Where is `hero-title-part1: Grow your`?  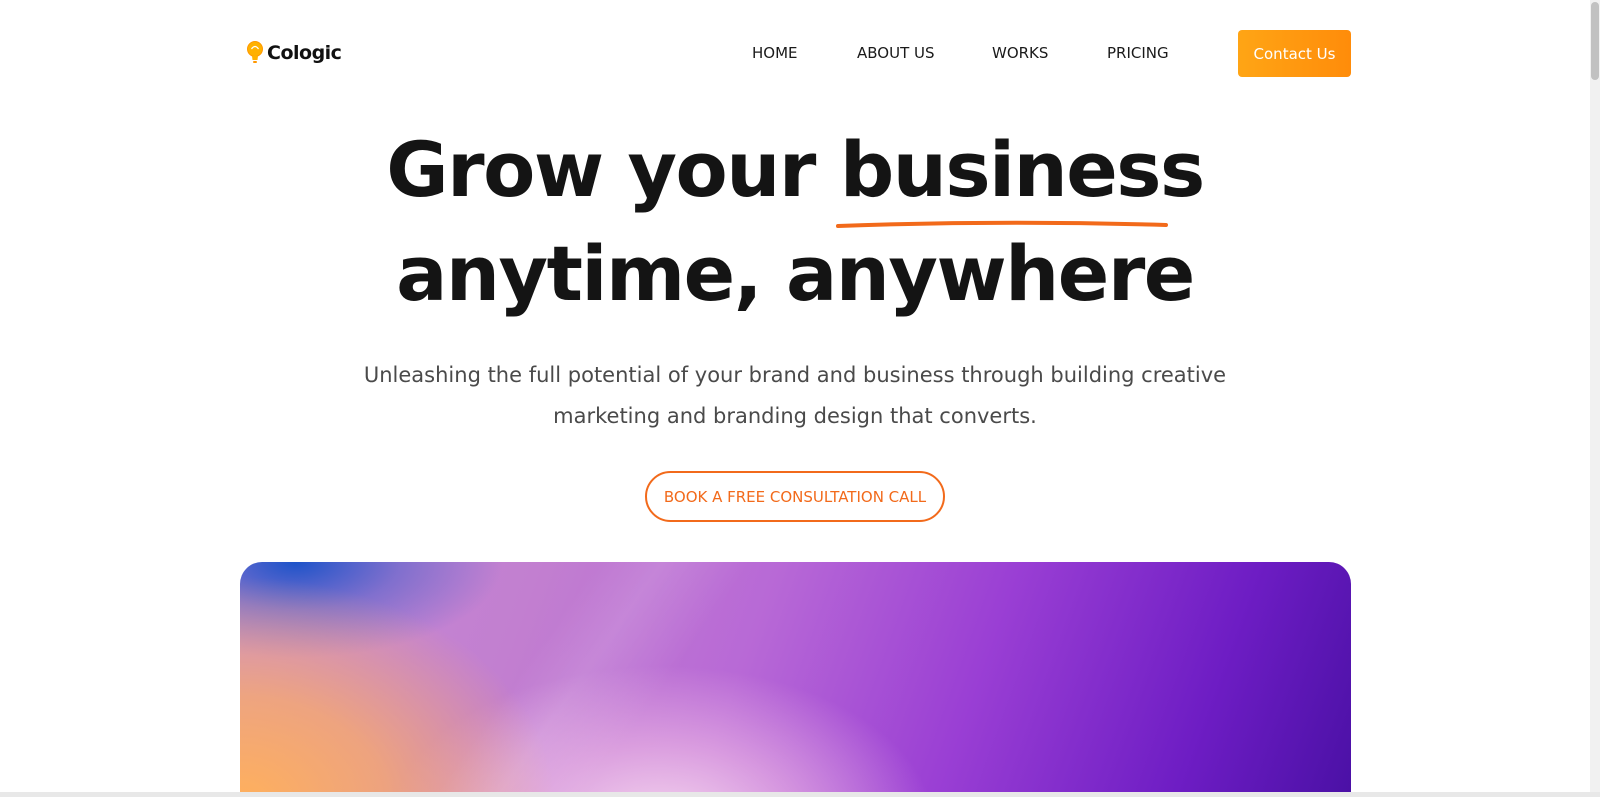 hero-title-part1: Grow your is located at coordinates (613, 169).